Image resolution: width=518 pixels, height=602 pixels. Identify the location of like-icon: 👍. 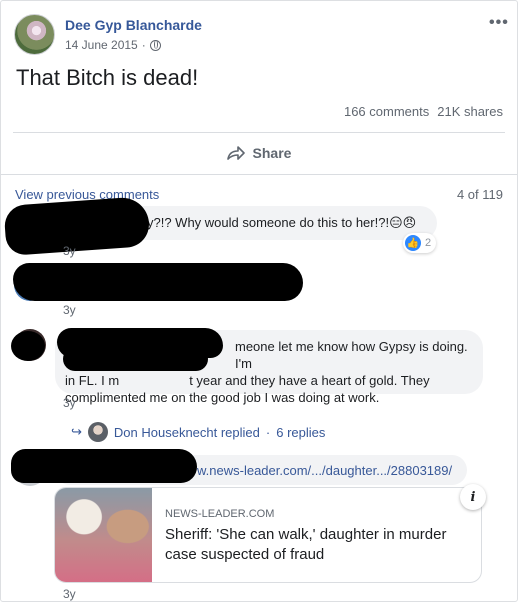
(413, 243).